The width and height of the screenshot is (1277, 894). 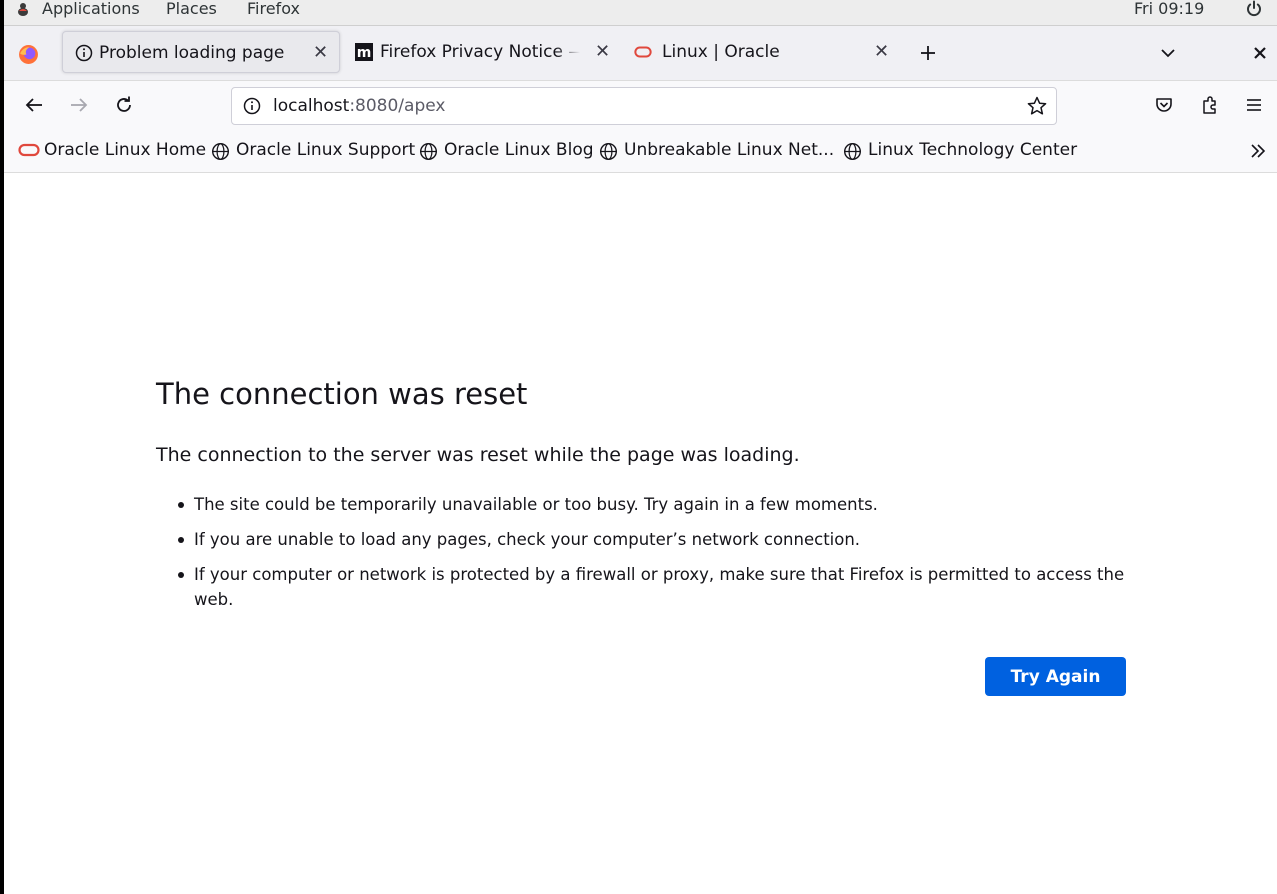 I want to click on reload-button, so click(x=124, y=105).